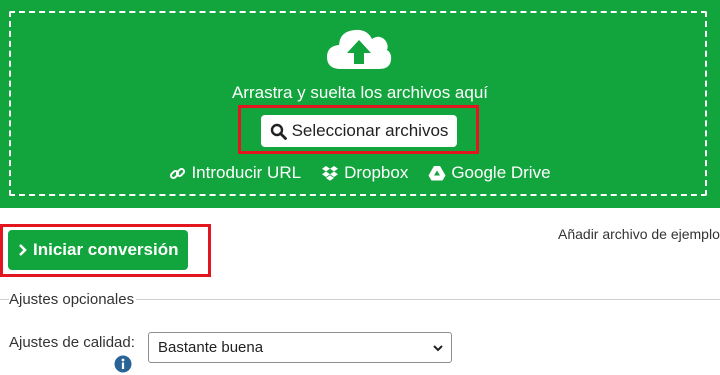 The height and width of the screenshot is (375, 720). What do you see at coordinates (359, 49) in the screenshot?
I see `cloud-upload-icon` at bounding box center [359, 49].